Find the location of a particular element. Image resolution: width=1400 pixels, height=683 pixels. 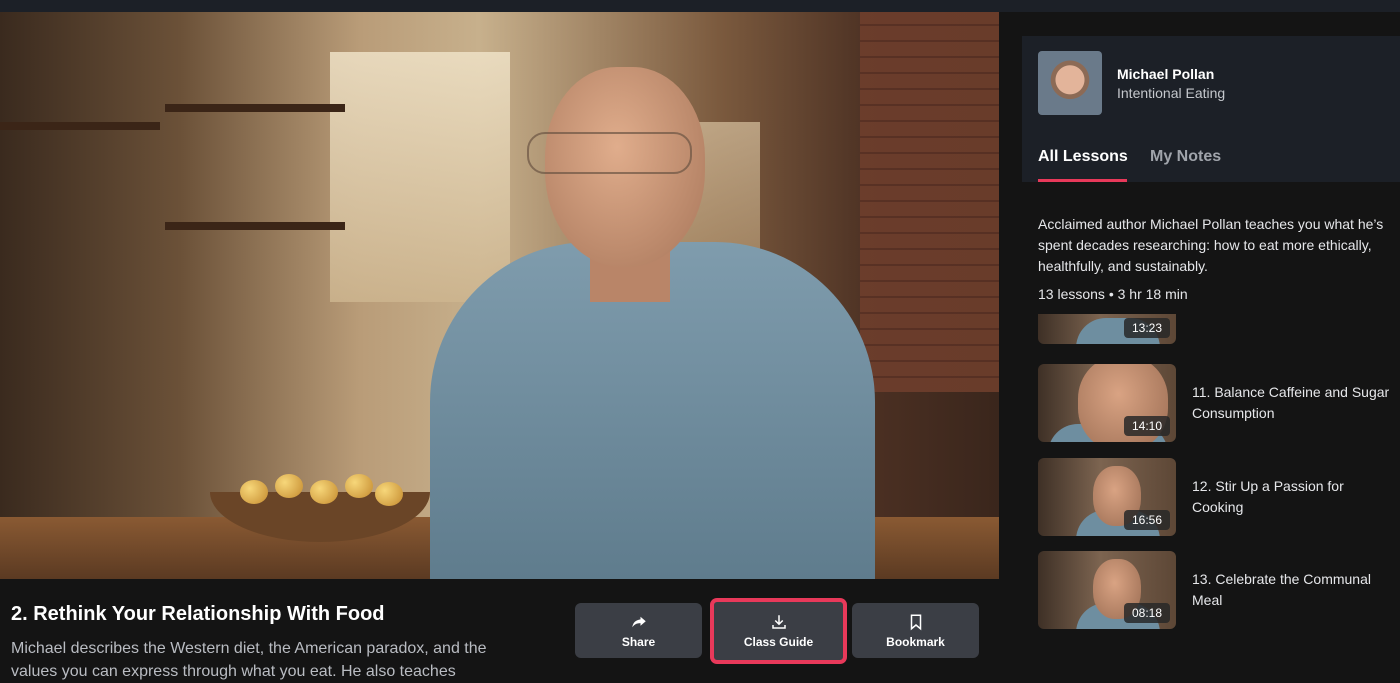

video-scene-window is located at coordinates (420, 177).